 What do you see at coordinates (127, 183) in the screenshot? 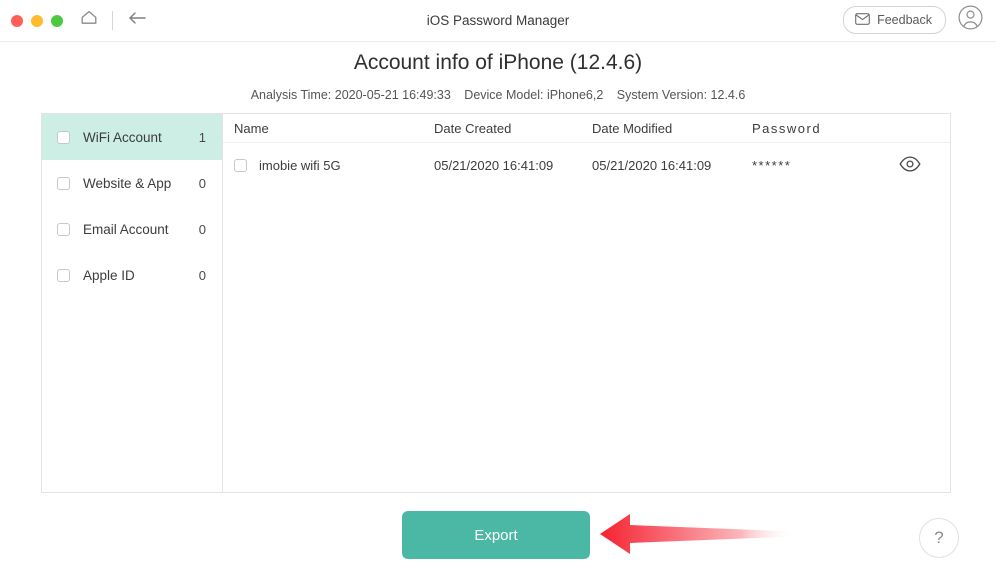
I see `sidebar-item-label: Website & App` at bounding box center [127, 183].